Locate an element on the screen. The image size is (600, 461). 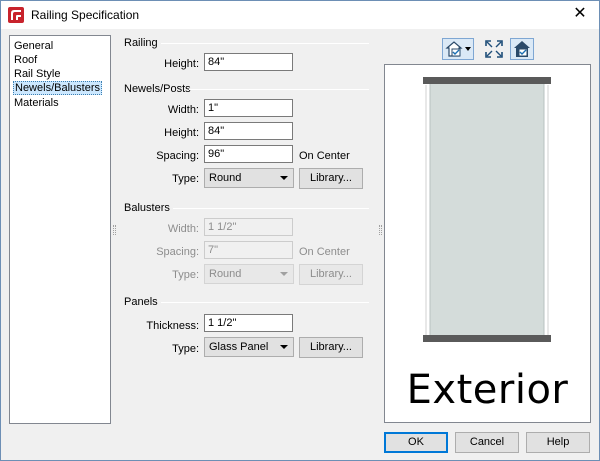
nav-item-roof: Roof is located at coordinates (25, 60).